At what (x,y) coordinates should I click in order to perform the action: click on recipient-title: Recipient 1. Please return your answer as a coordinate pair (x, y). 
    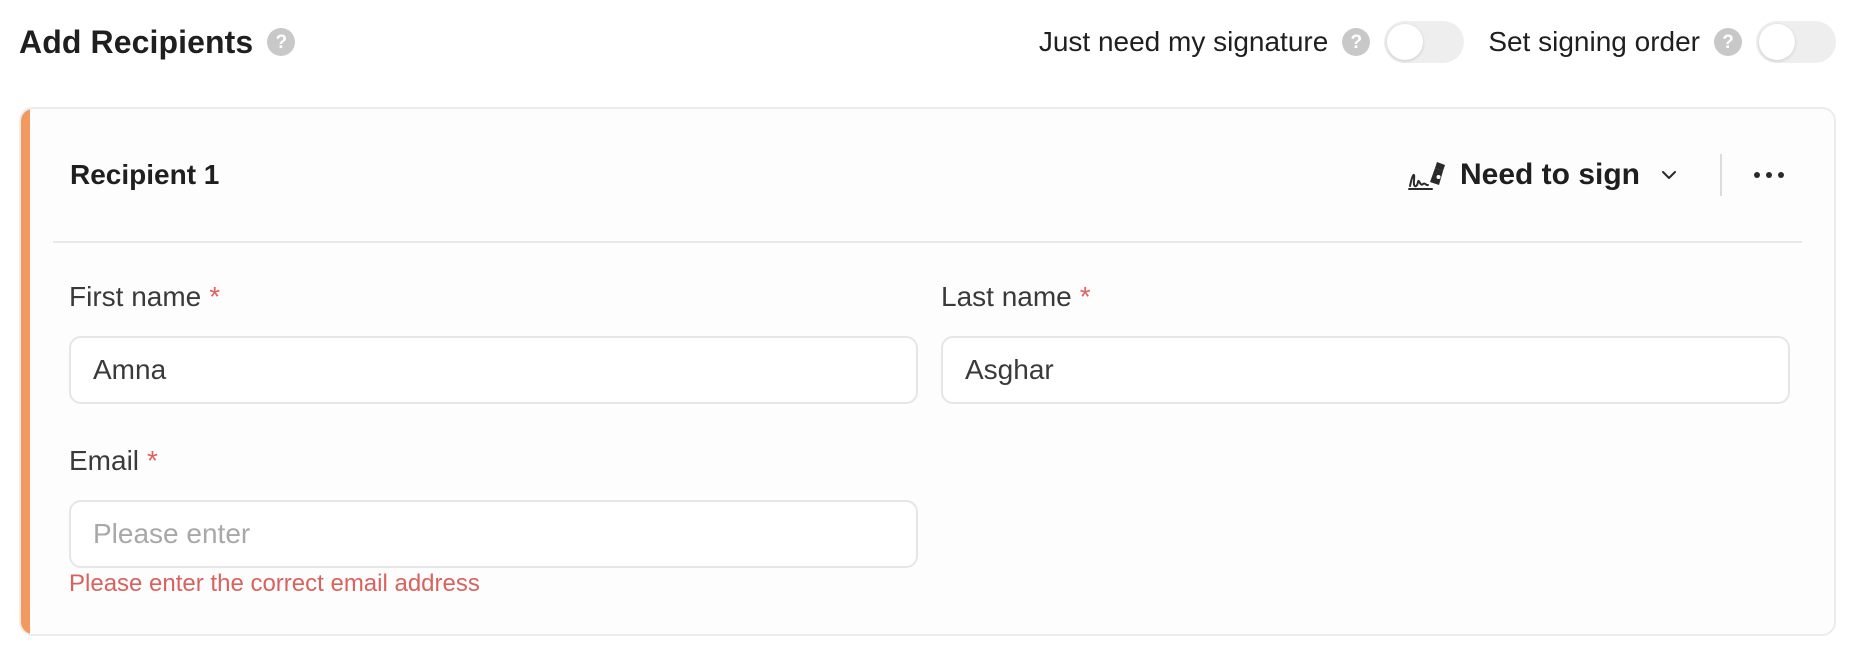
    Looking at the image, I should click on (145, 174).